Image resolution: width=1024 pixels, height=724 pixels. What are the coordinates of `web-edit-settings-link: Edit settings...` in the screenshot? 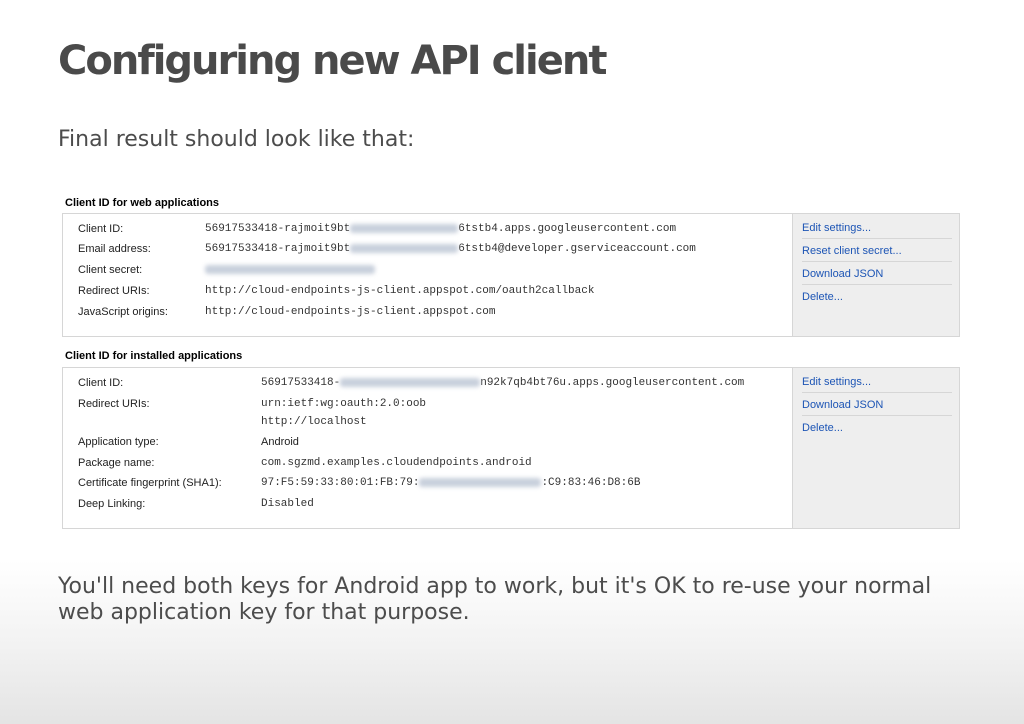 It's located at (877, 230).